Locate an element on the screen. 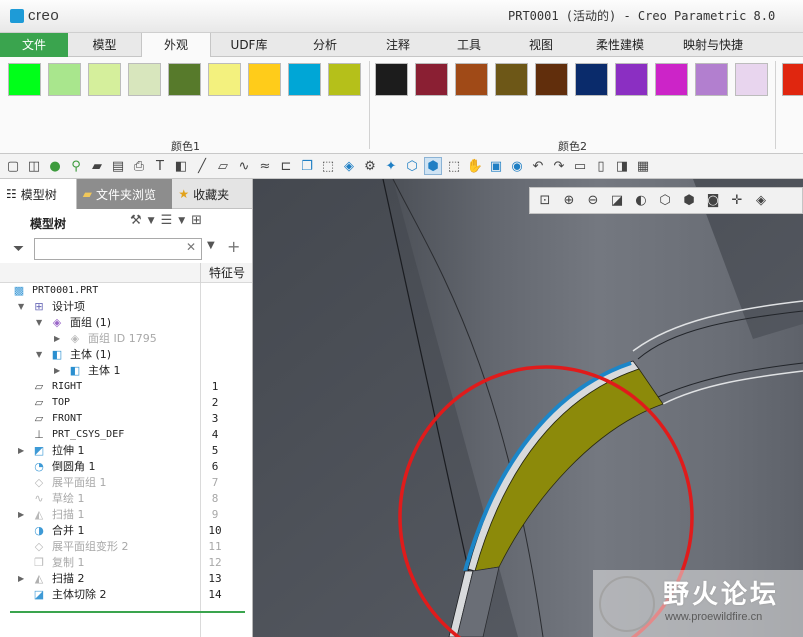  text-icon: T is located at coordinates (160, 166).